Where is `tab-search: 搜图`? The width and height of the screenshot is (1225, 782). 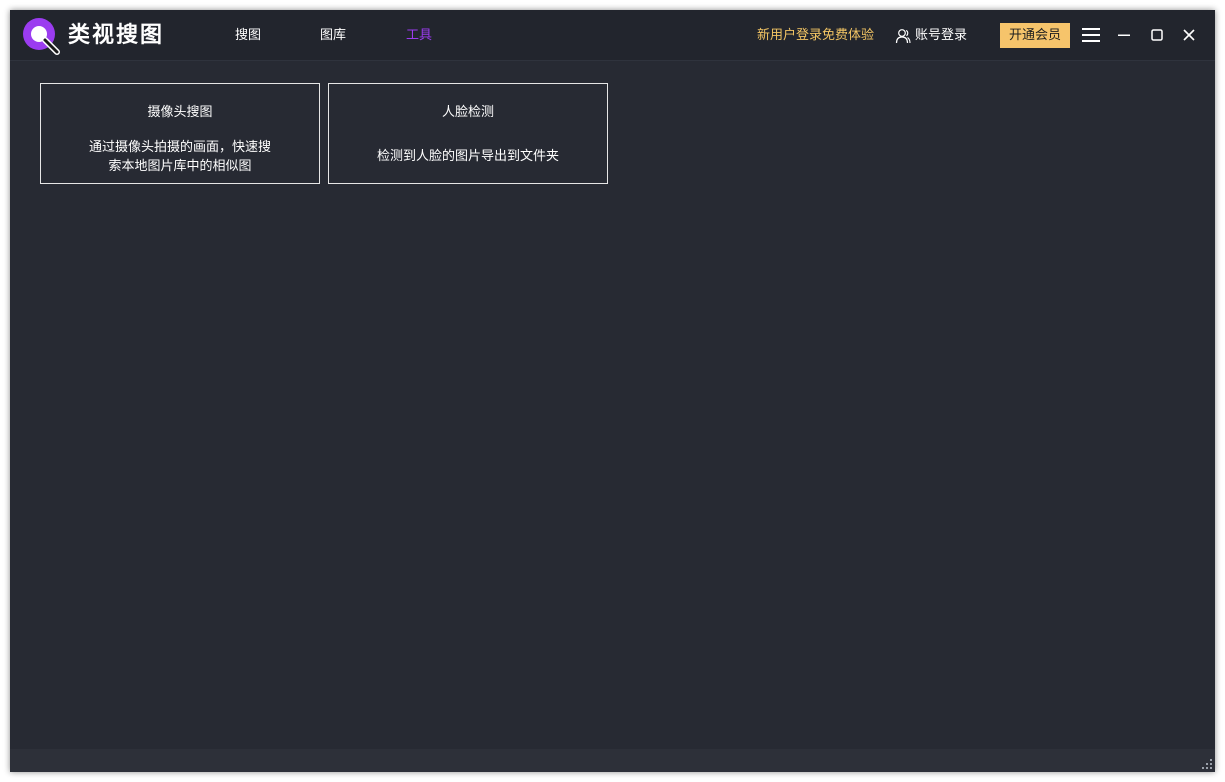 tab-search: 搜图 is located at coordinates (248, 36).